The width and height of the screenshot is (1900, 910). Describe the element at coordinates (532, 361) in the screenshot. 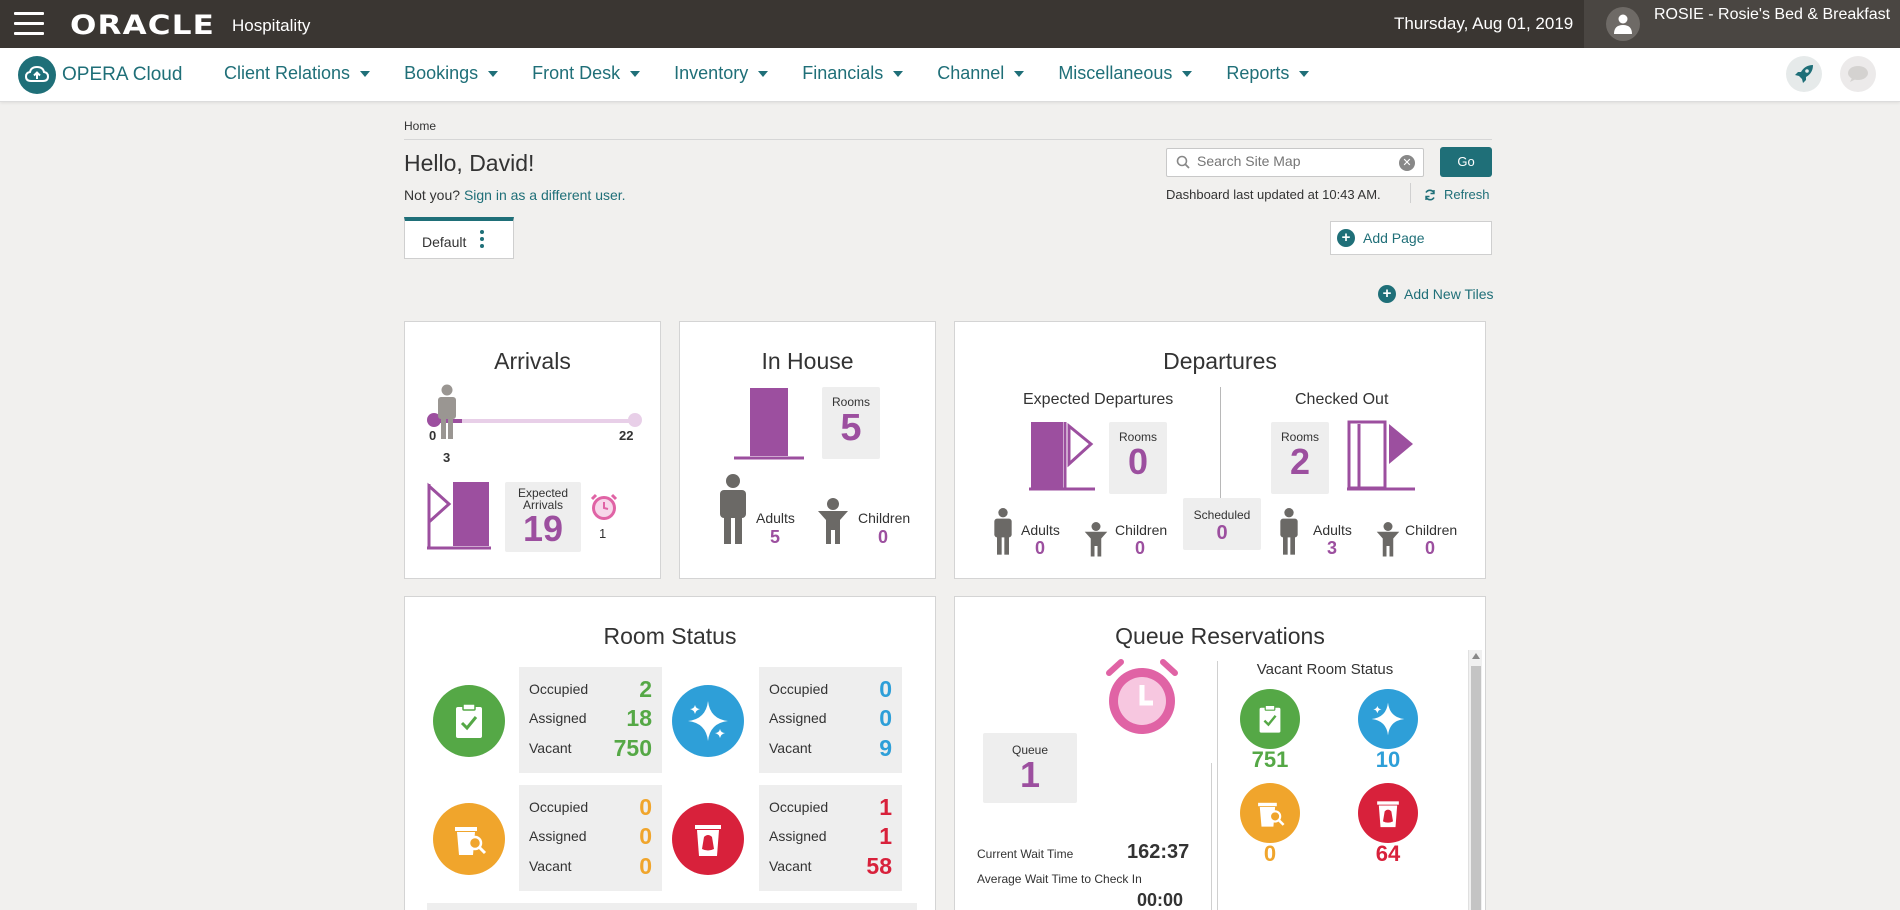

I see `tile-title: Arrivals` at that location.